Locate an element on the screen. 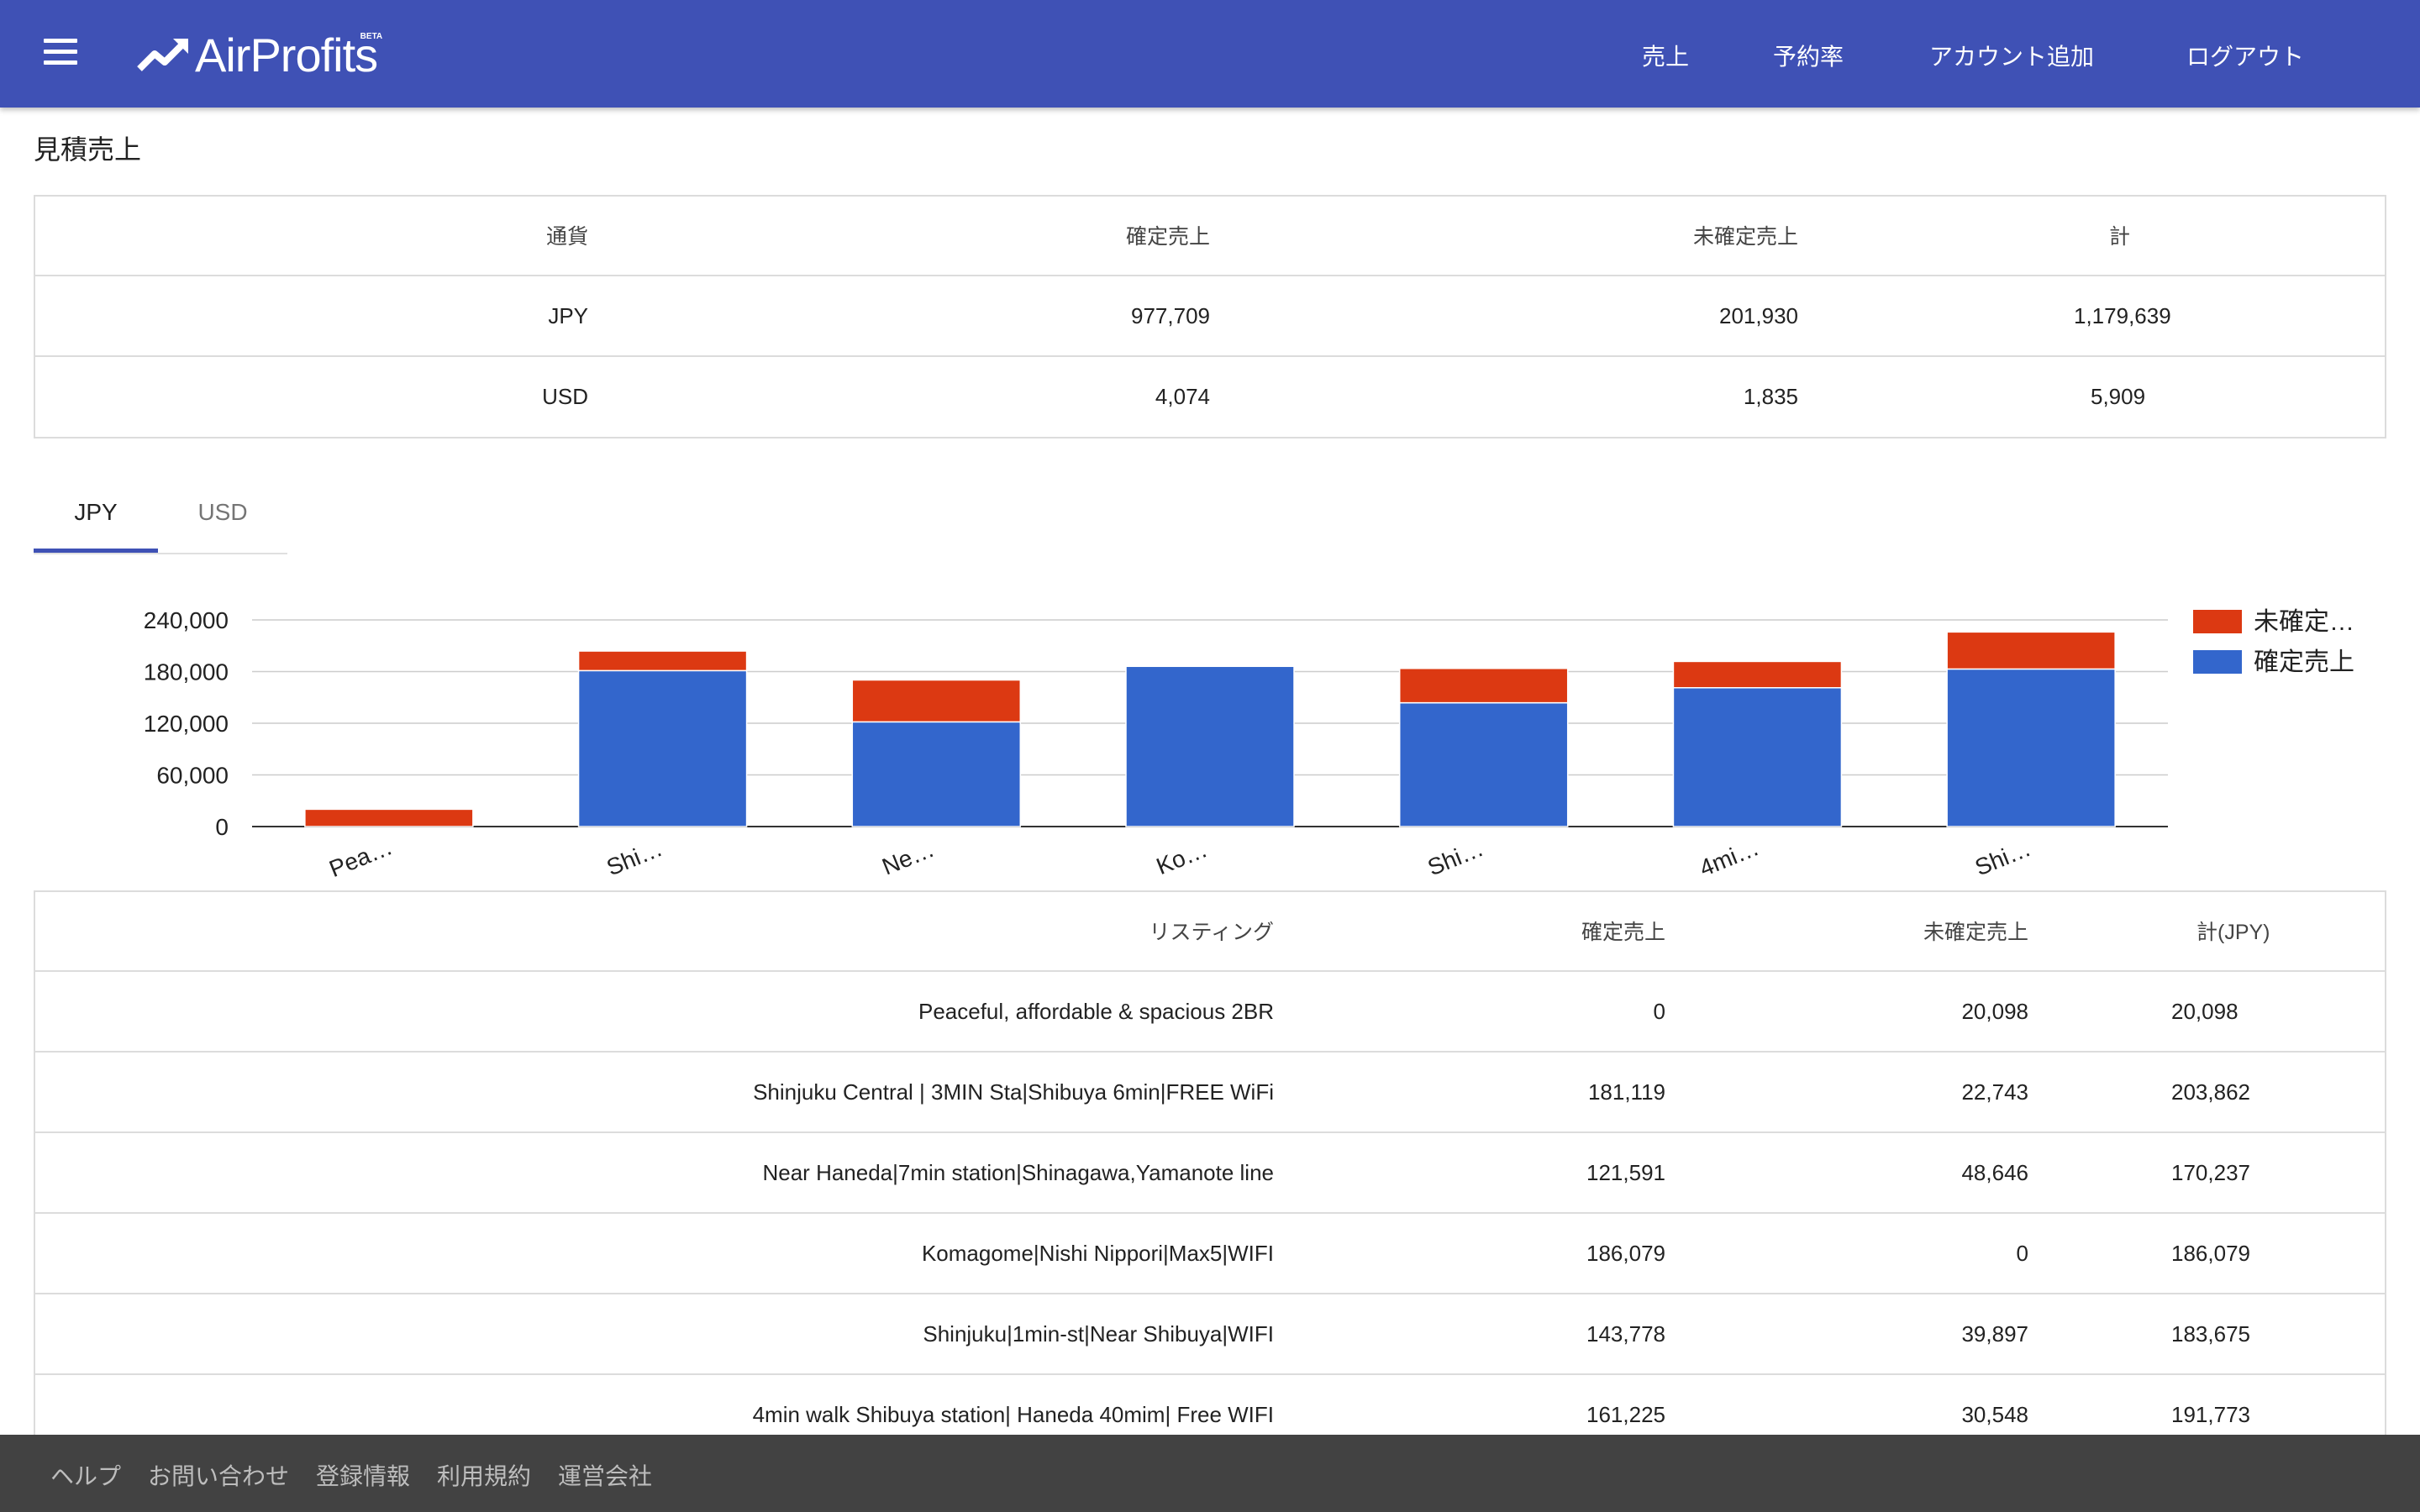 This screenshot has width=2420, height=1512. summary-header-row: 通貨 確定売上 未確定売上 計 is located at coordinates (1210, 236).